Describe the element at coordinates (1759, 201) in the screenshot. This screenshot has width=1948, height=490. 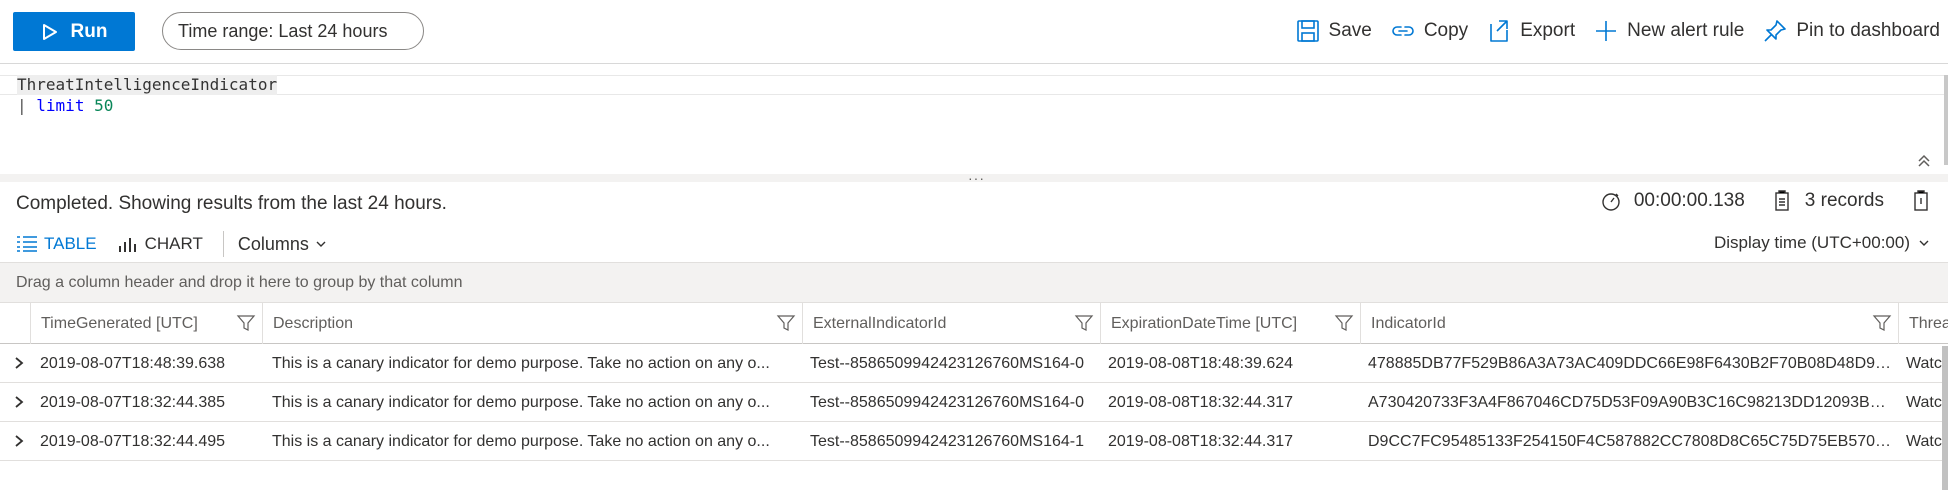
I see `query-stats: 00:00:00.138 3 records` at that location.